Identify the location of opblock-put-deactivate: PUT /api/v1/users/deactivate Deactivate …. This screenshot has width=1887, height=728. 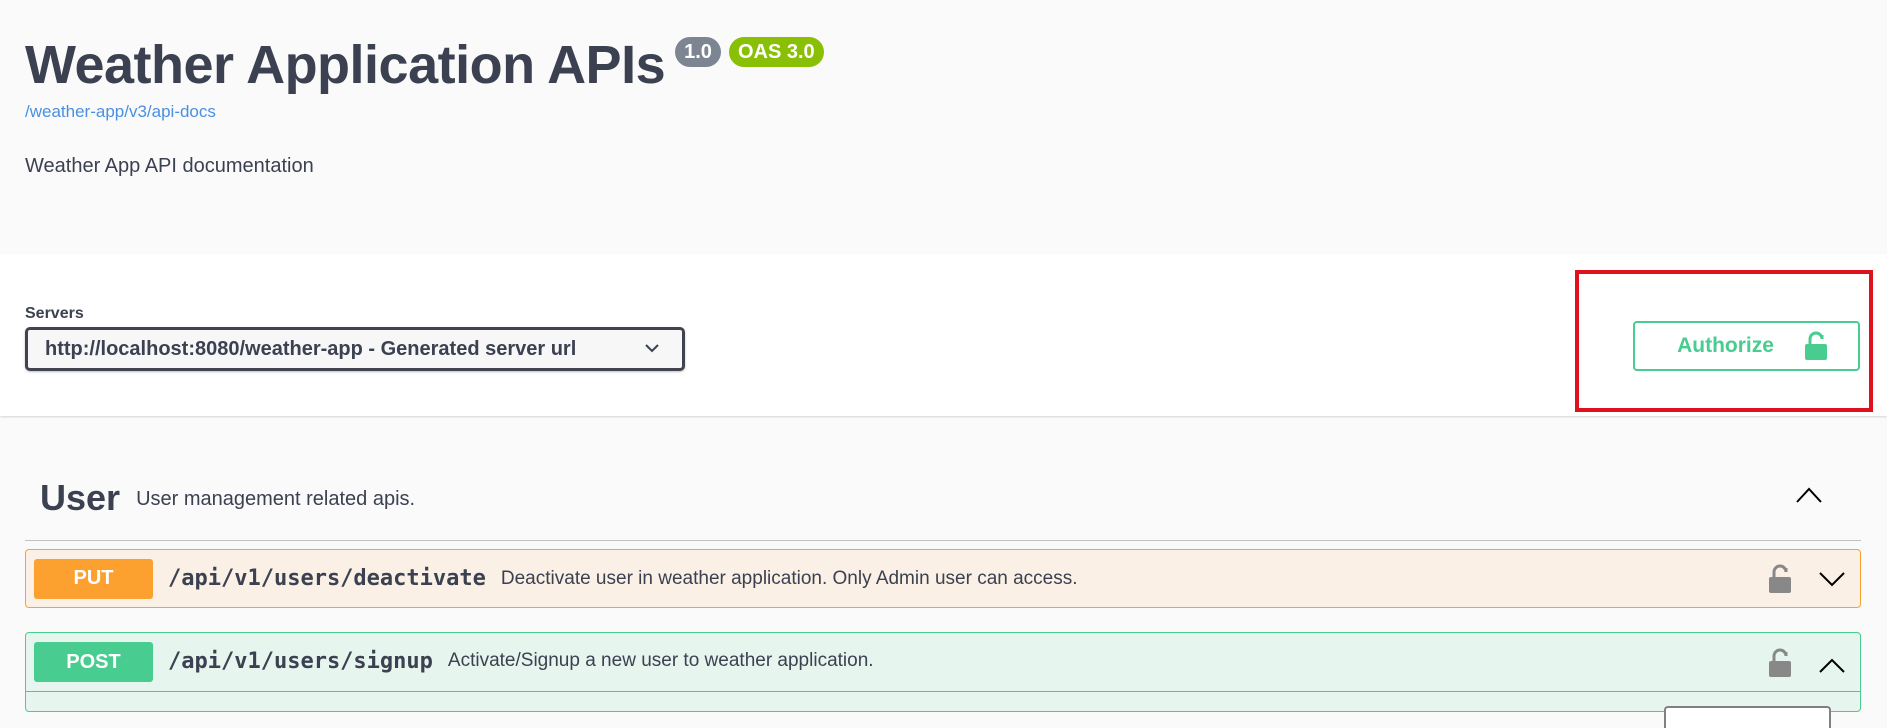
(943, 578).